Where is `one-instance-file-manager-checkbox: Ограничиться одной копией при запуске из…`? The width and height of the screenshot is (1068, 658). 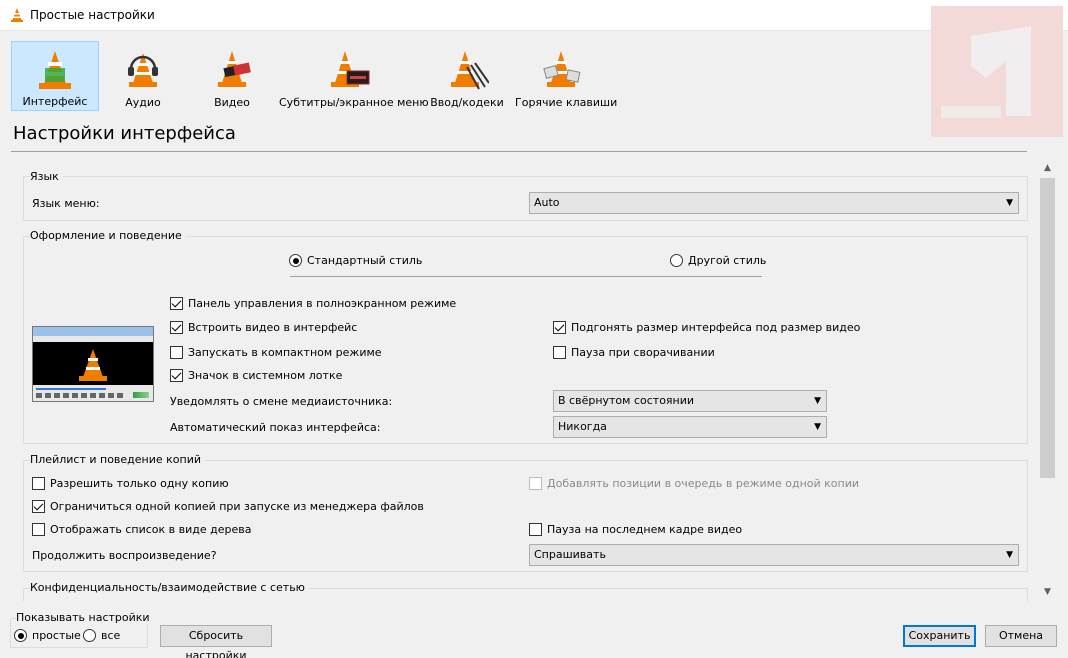 one-instance-file-manager-checkbox: Ограничиться одной копией при запуске из… is located at coordinates (228, 506).